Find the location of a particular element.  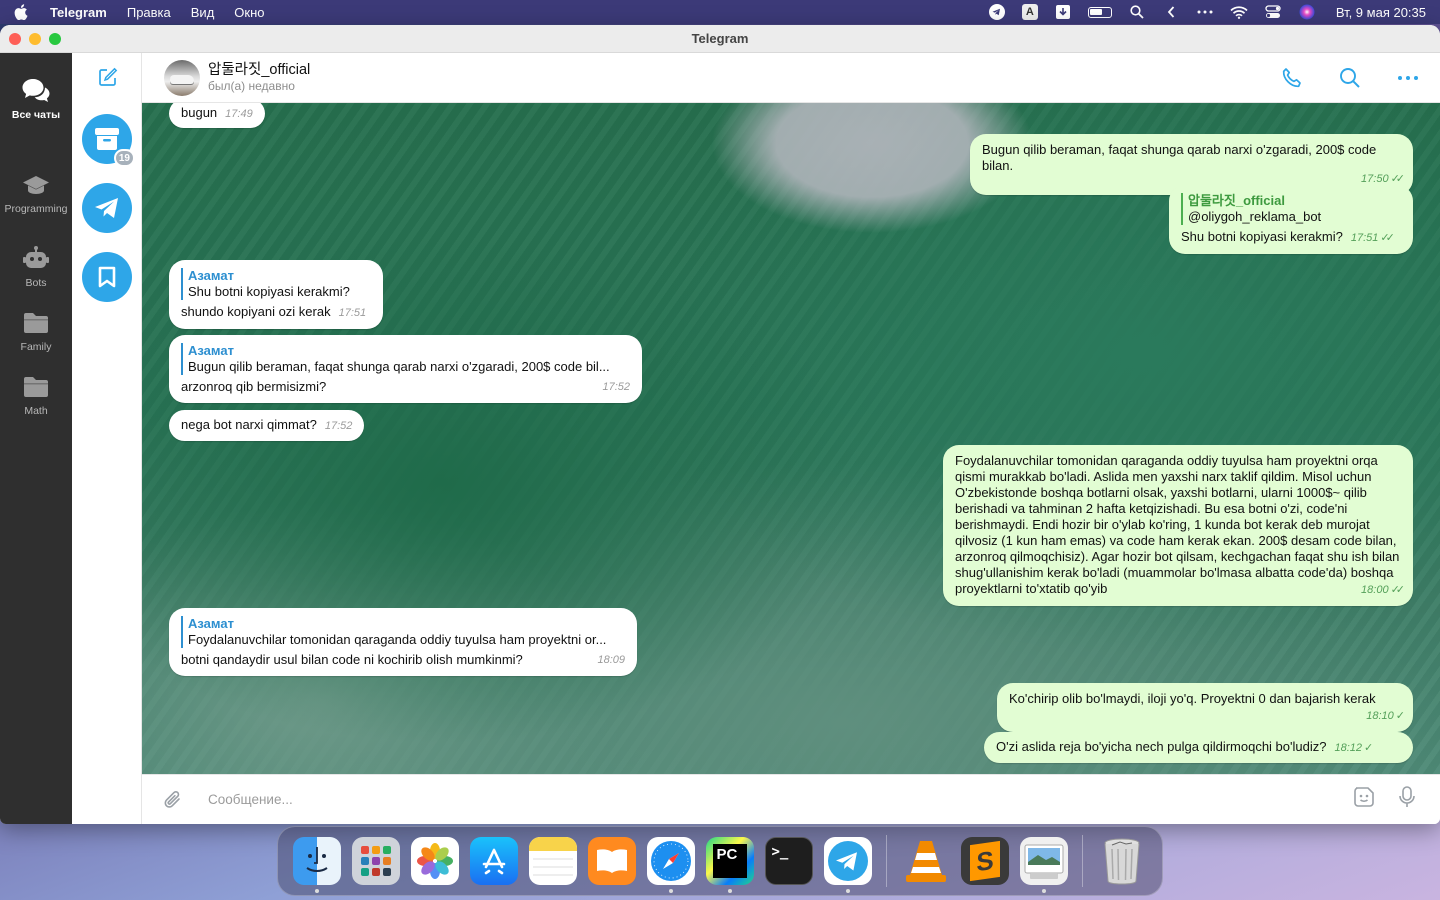

apple-menu-icon is located at coordinates (21, 12).